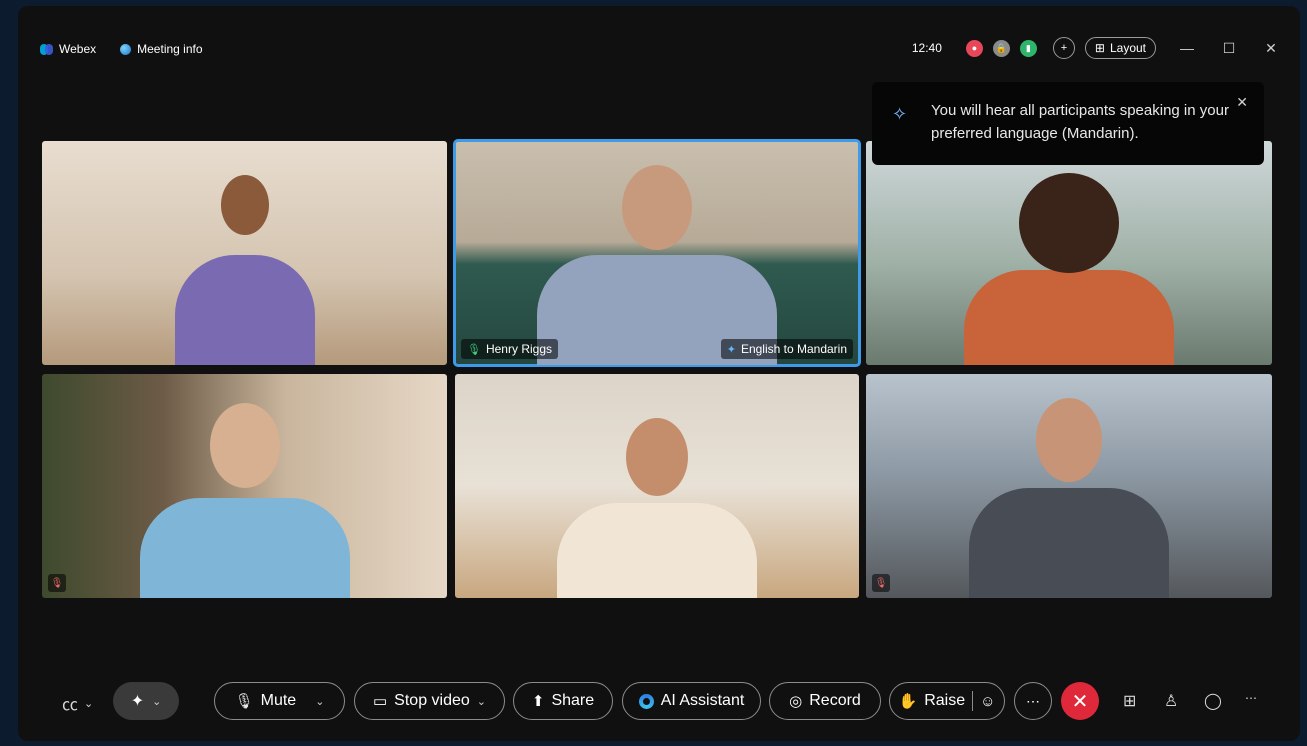  Describe the element at coordinates (900, 114) in the screenshot. I see `sparkle-icon: ✧` at that location.